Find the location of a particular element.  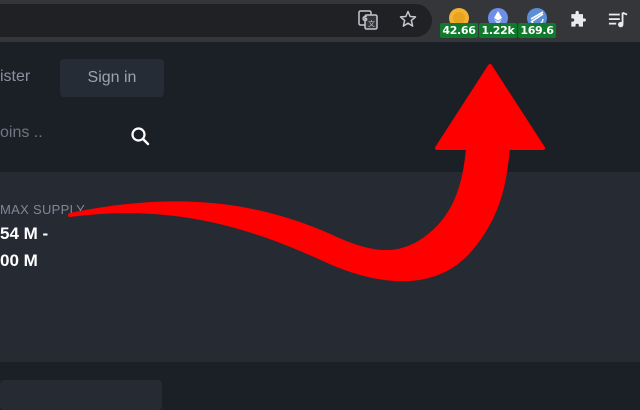

stellar-extension-button: 169.6 is located at coordinates (537, 23).